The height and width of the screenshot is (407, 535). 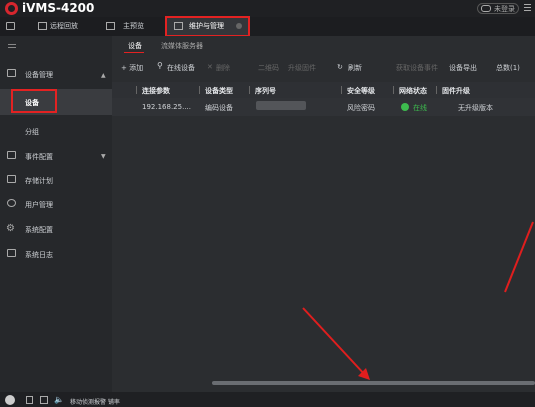 What do you see at coordinates (29, 400) in the screenshot?
I see `trash-icon` at bounding box center [29, 400].